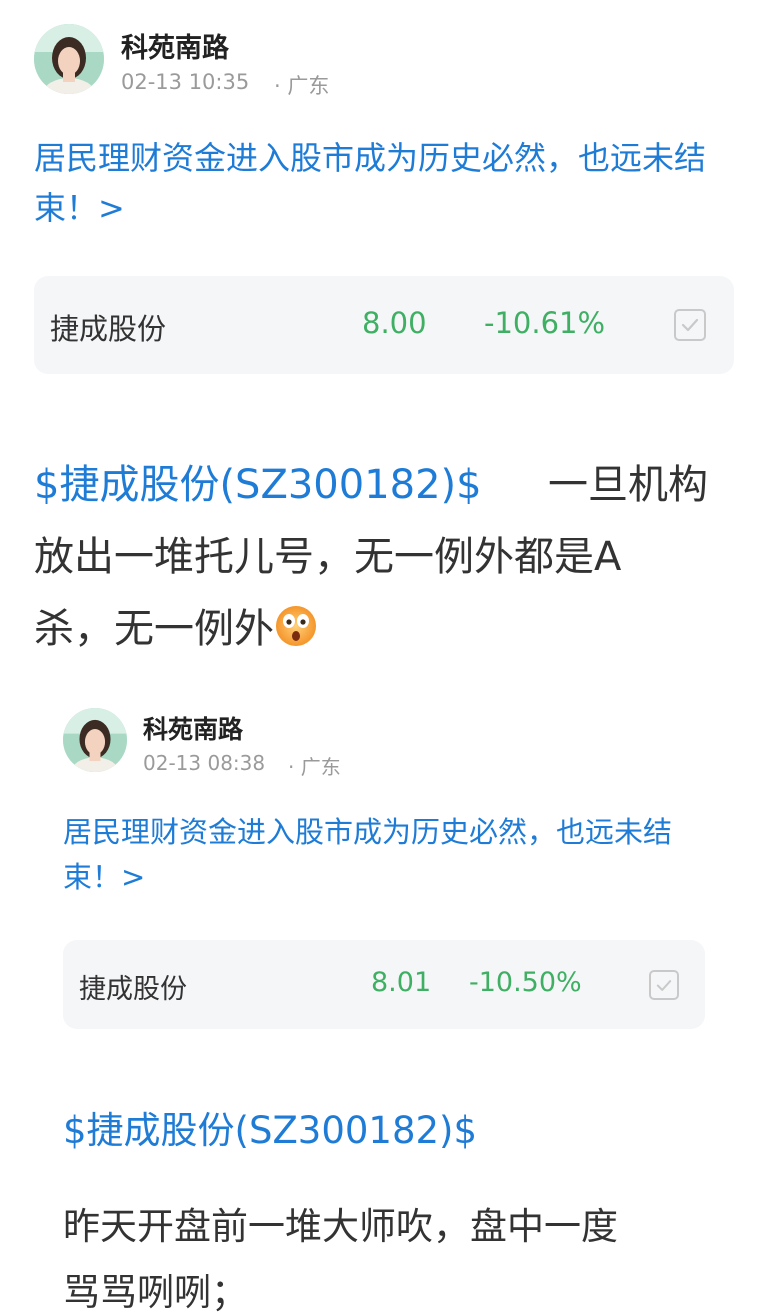 The width and height of the screenshot is (768, 1313). What do you see at coordinates (108, 329) in the screenshot?
I see `stock-name: 捷成股份` at bounding box center [108, 329].